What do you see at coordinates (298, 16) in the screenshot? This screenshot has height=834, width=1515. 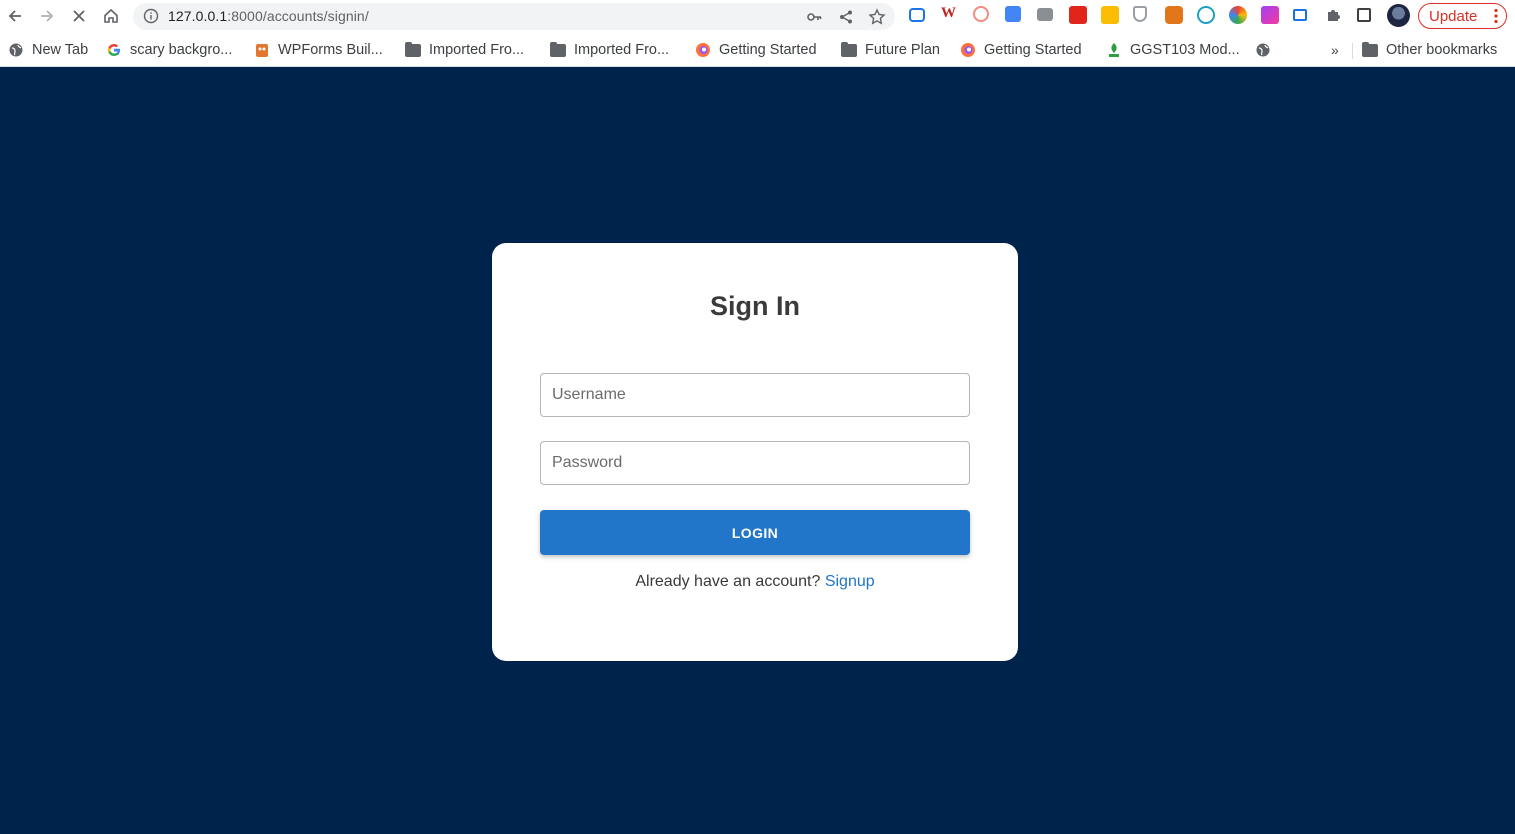 I see `url-path: :8000/accounts/signin/` at bounding box center [298, 16].